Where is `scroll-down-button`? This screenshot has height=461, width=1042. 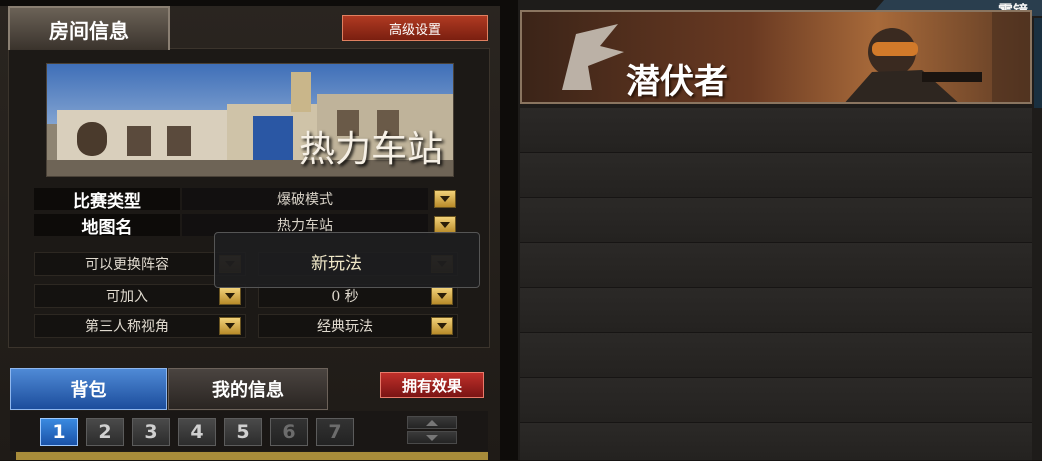
scroll-down-button is located at coordinates (432, 437).